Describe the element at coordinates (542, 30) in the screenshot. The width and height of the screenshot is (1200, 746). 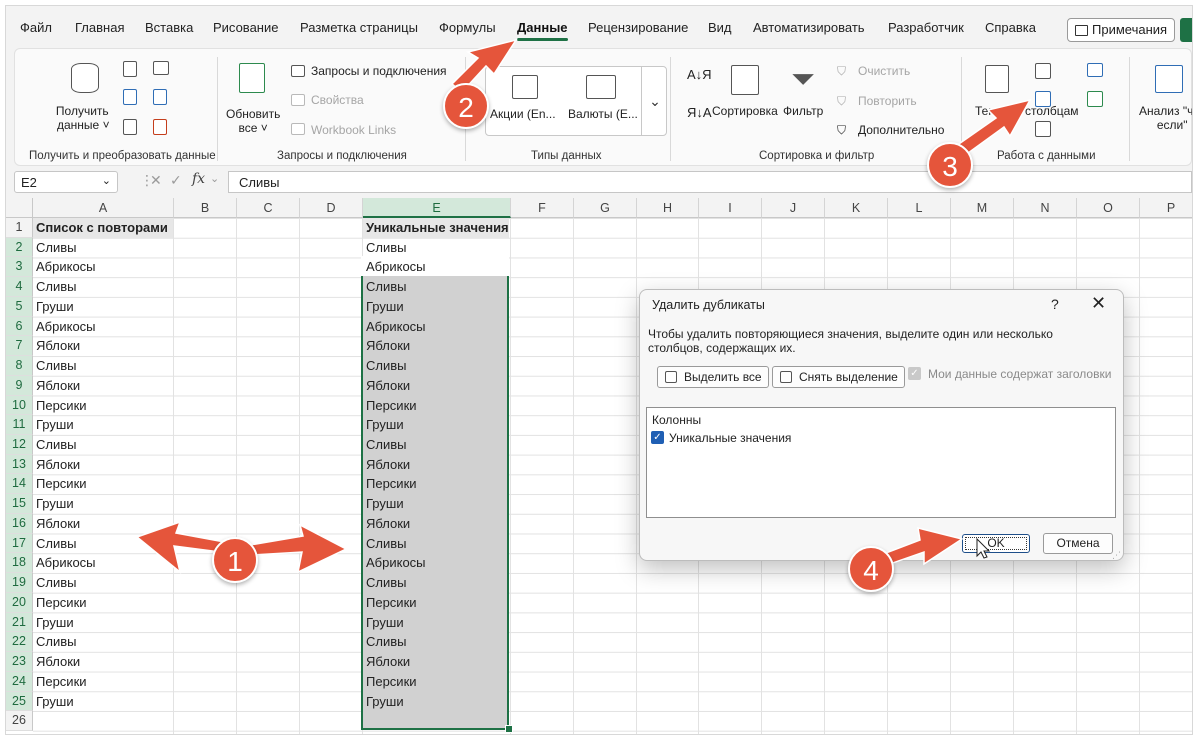
I see `tab-data: Данные` at that location.